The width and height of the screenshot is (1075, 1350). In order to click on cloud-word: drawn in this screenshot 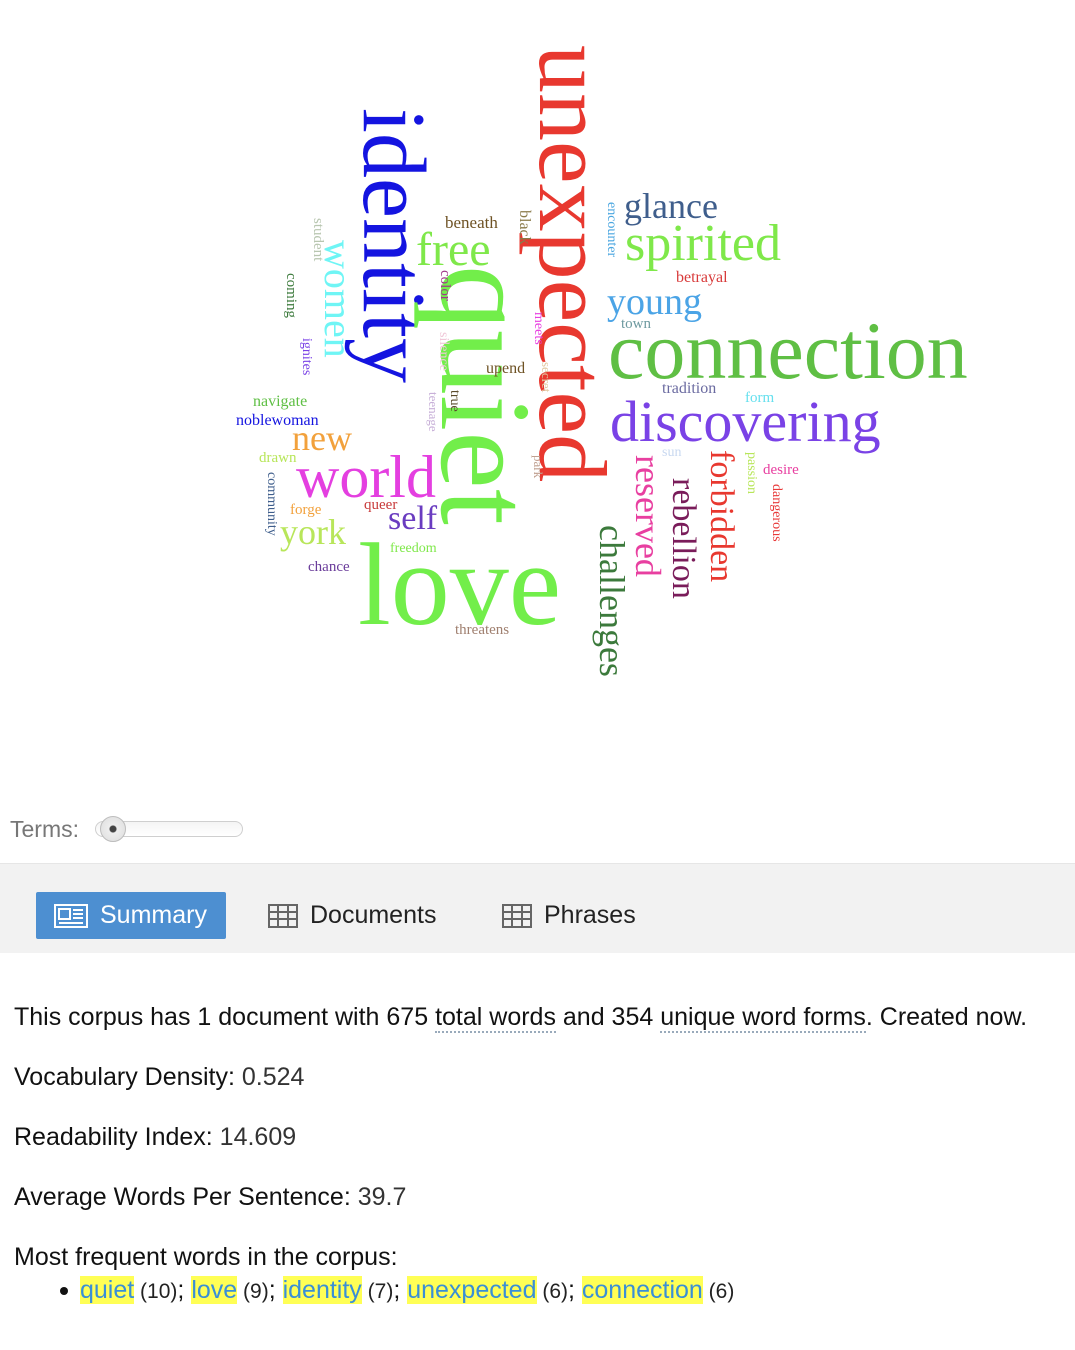, I will do `click(278, 458)`.